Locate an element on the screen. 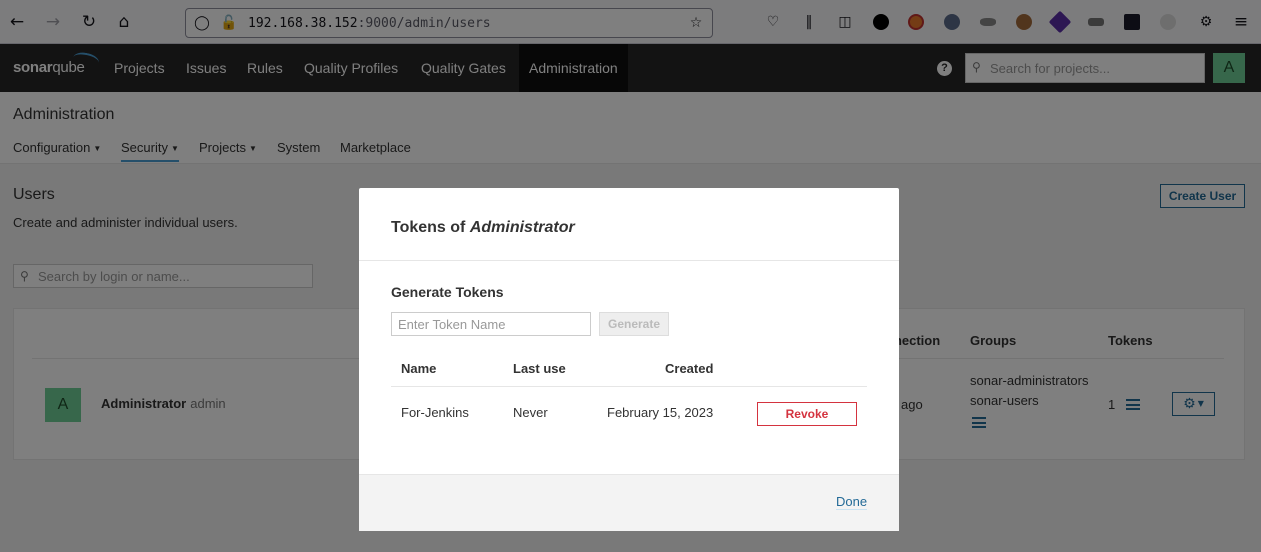 The width and height of the screenshot is (1261, 552). modal-footer: Done is located at coordinates (629, 502).